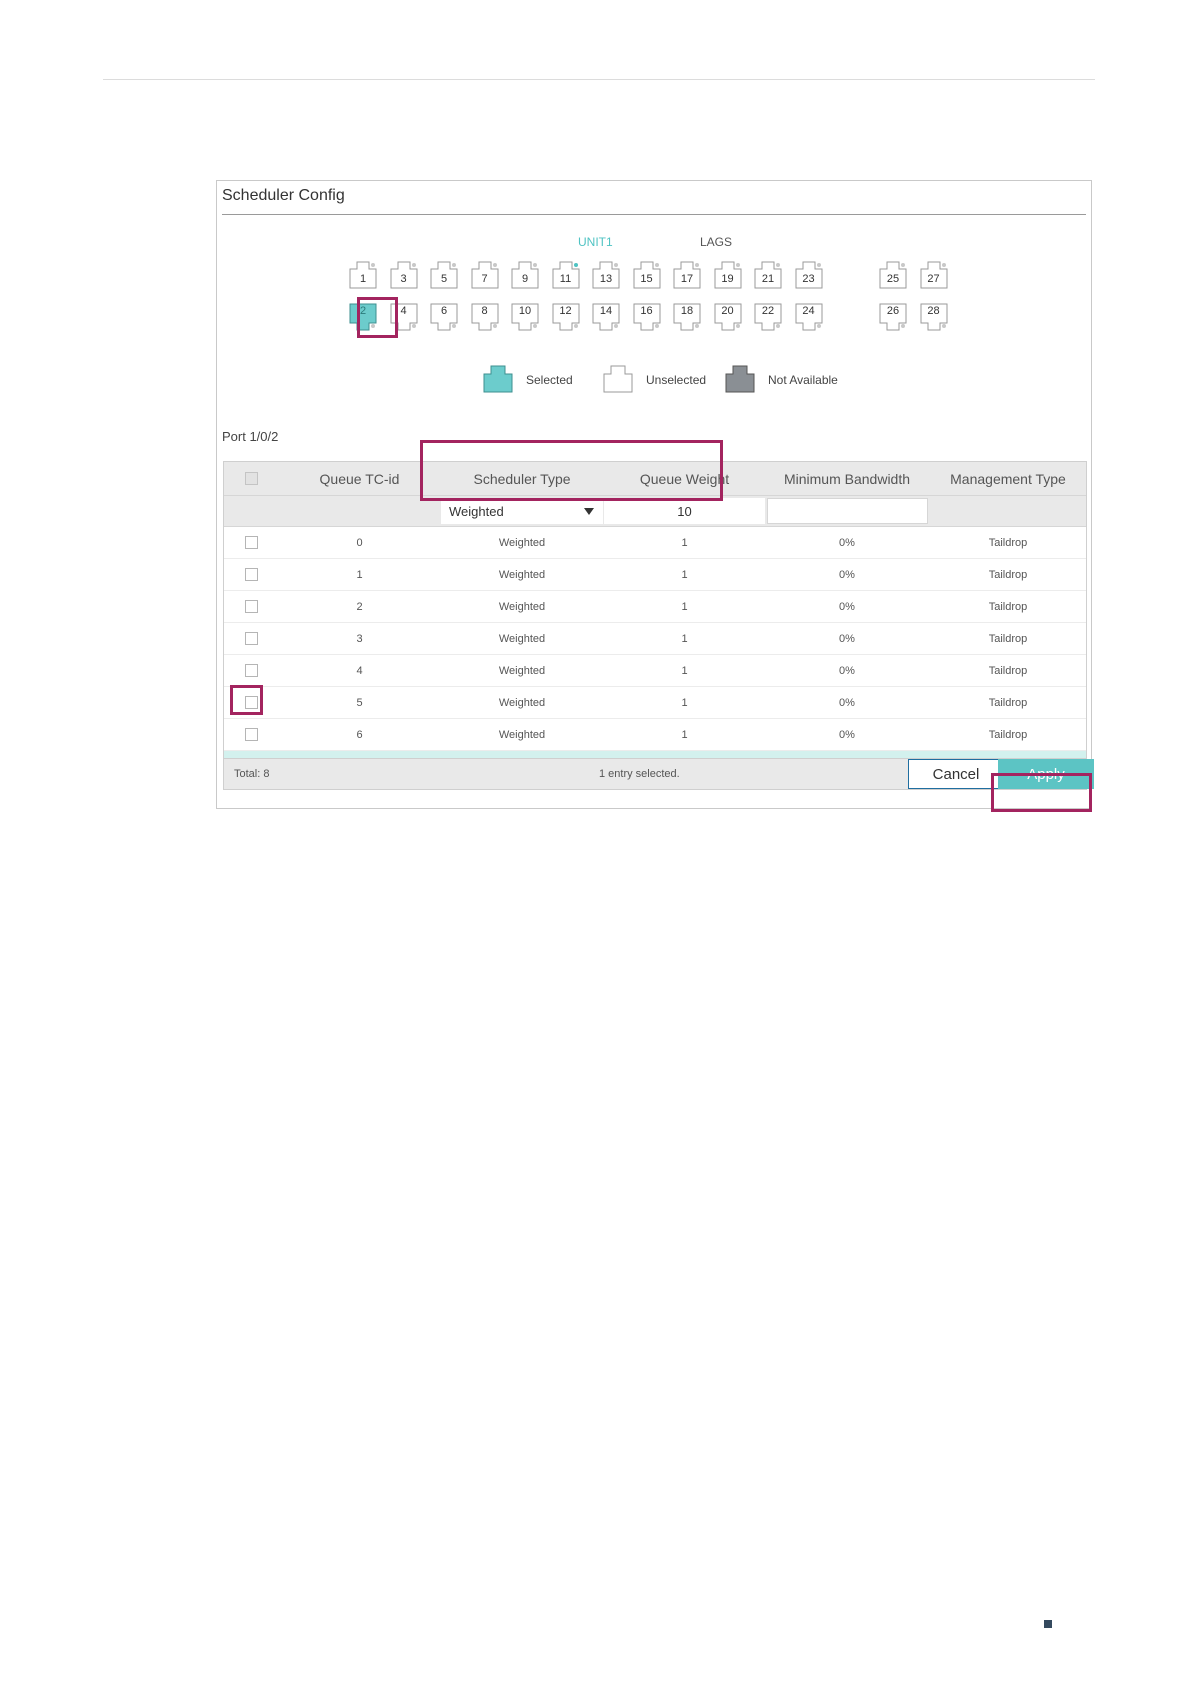 The height and width of the screenshot is (1684, 1191). What do you see at coordinates (522, 478) in the screenshot?
I see `header-scheduler-type: Scheduler Type` at bounding box center [522, 478].